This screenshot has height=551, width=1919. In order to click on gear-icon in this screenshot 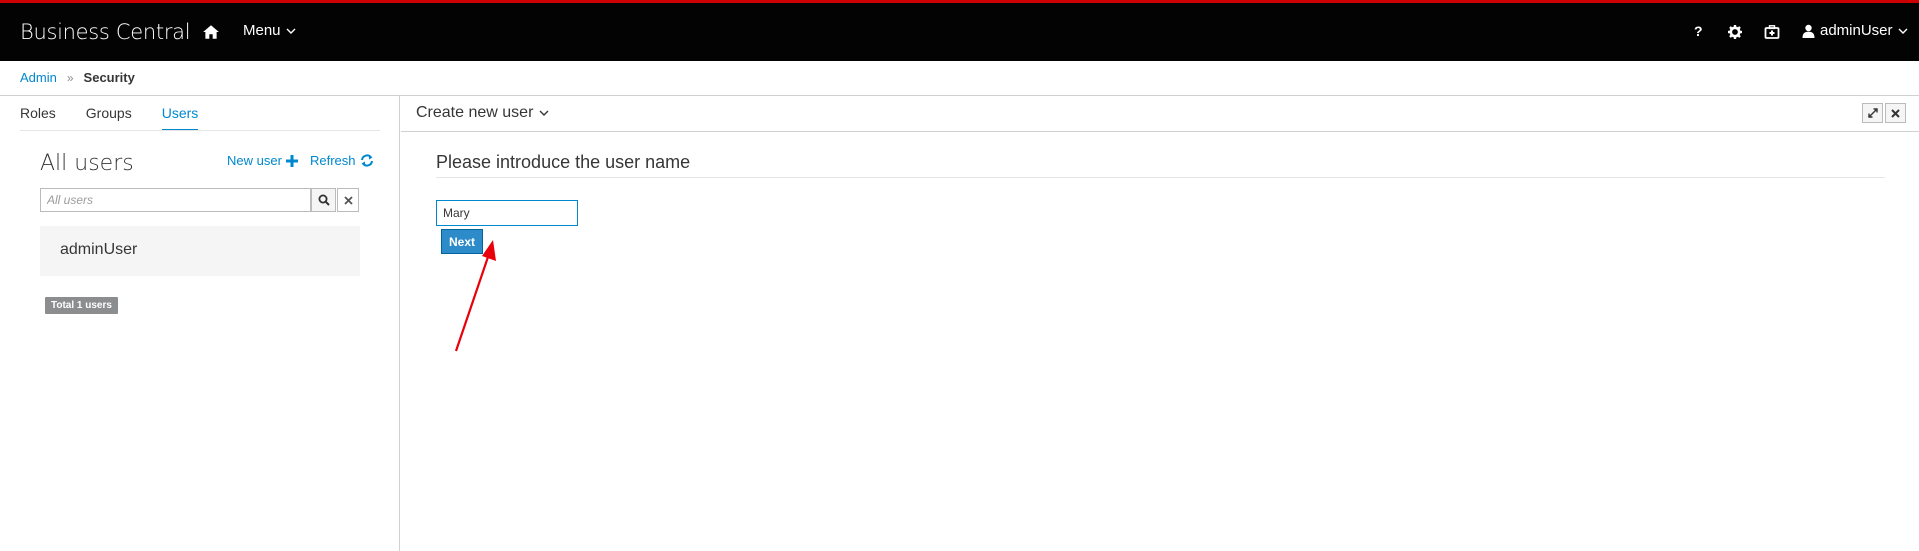, I will do `click(1735, 32)`.